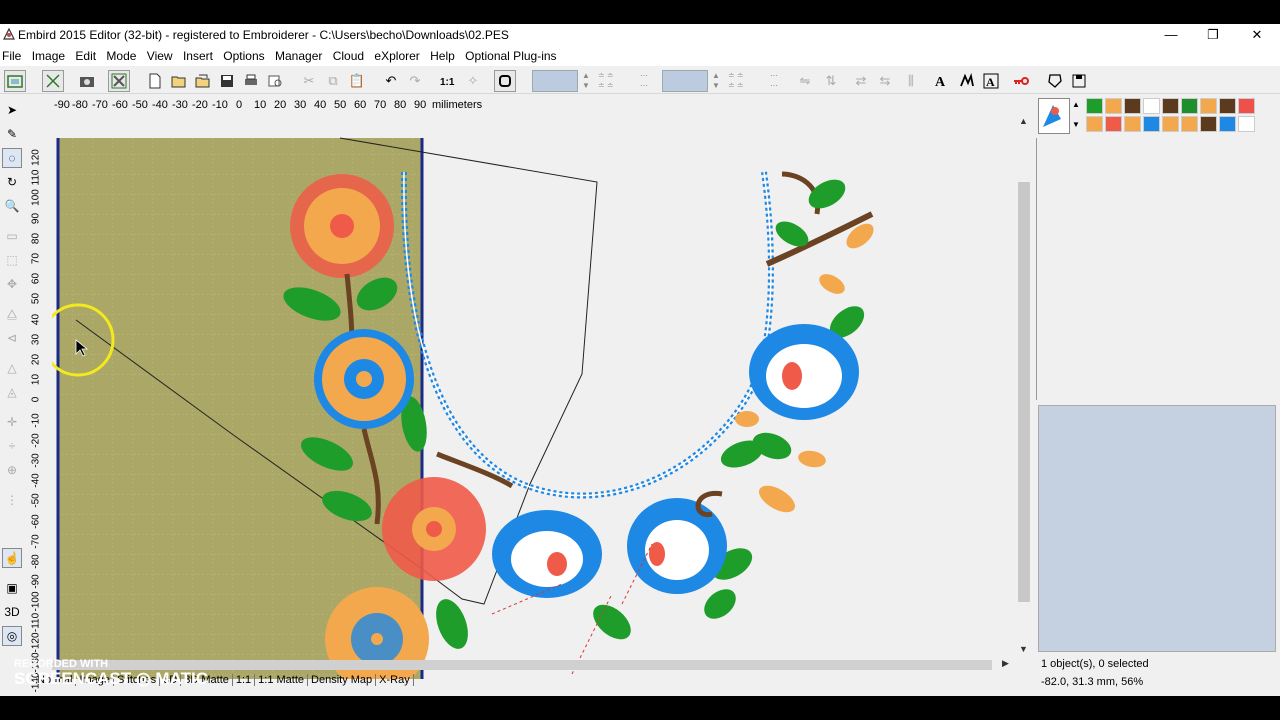 The width and height of the screenshot is (1280, 720). What do you see at coordinates (991, 81) in the screenshot?
I see `font-a-icon: A` at bounding box center [991, 81].